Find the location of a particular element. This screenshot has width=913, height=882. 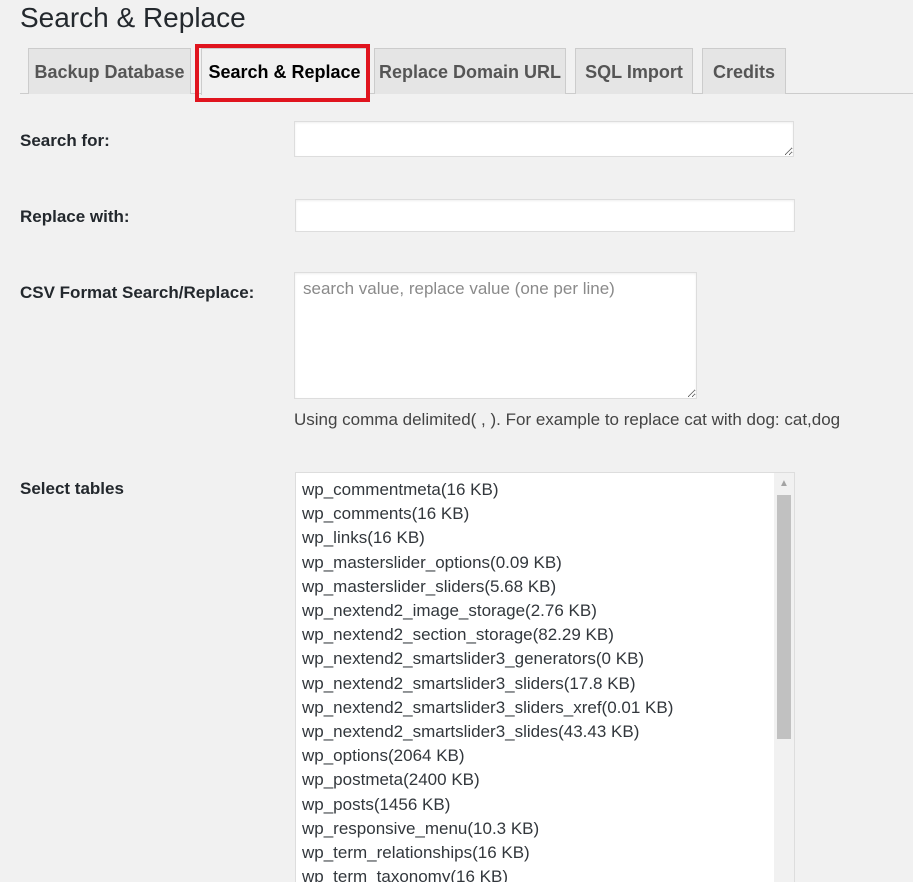

table-option: wp_links(16 KB) is located at coordinates (548, 538).